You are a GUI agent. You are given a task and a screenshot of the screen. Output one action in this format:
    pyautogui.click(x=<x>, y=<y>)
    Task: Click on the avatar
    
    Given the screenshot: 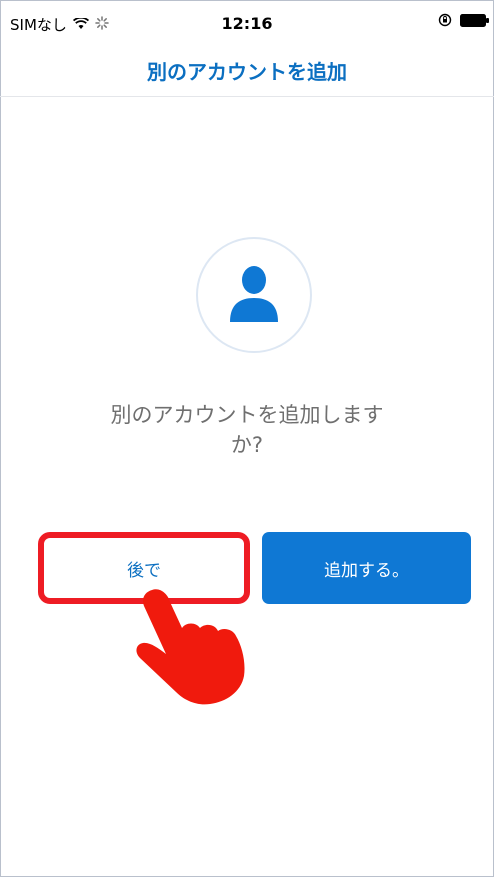 What is the action you would take?
    pyautogui.click(x=254, y=295)
    